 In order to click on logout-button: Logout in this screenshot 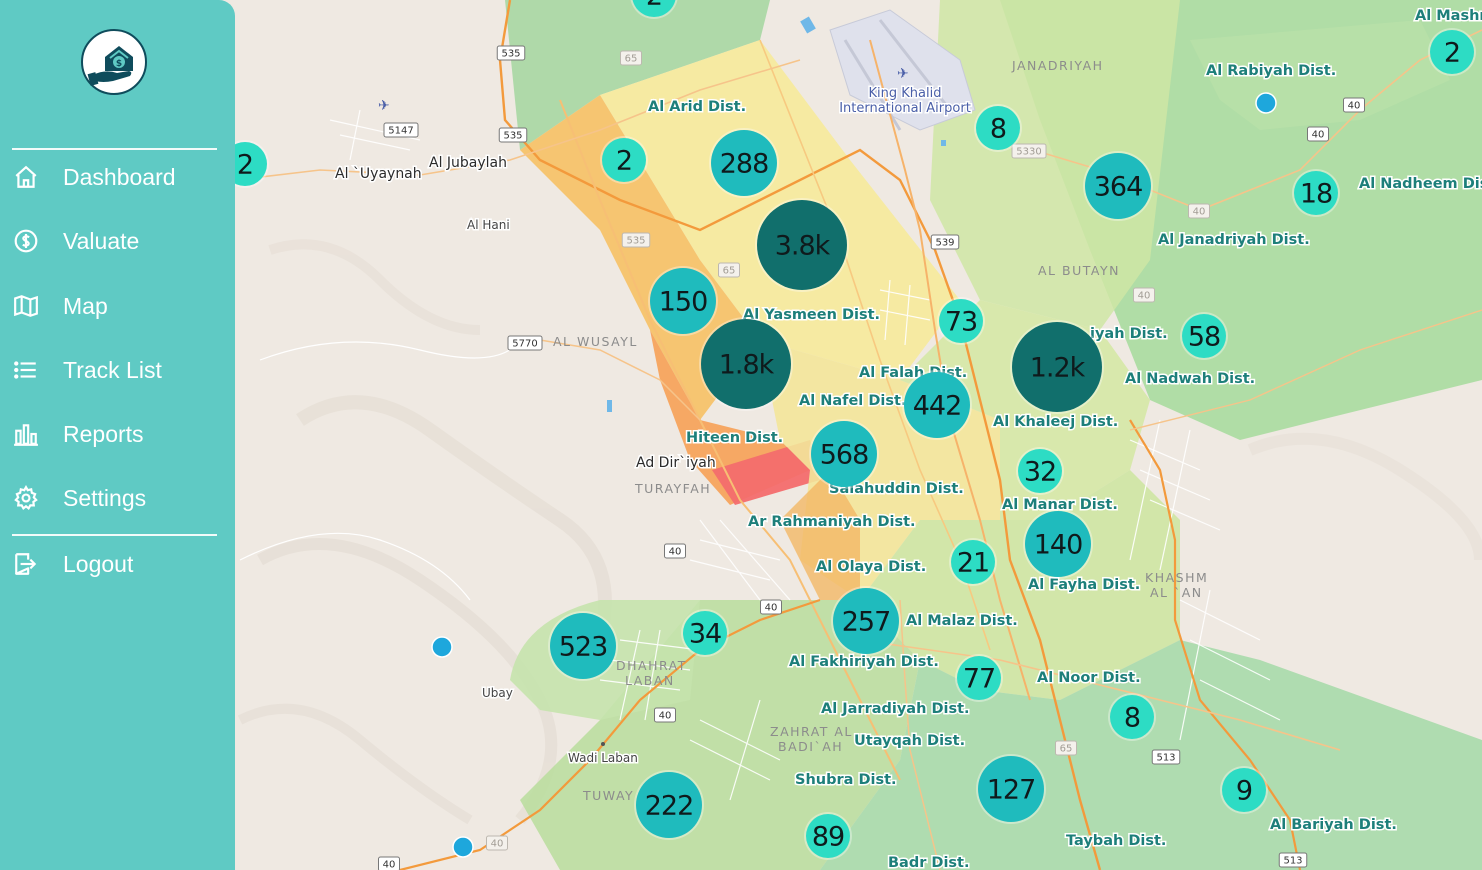, I will do `click(117, 564)`.